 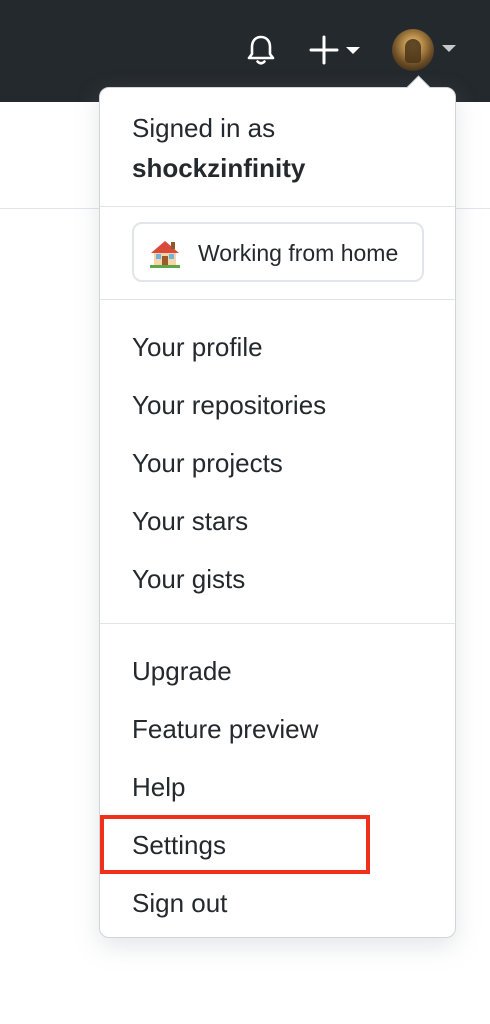 I want to click on create-new-button, so click(x=336, y=50).